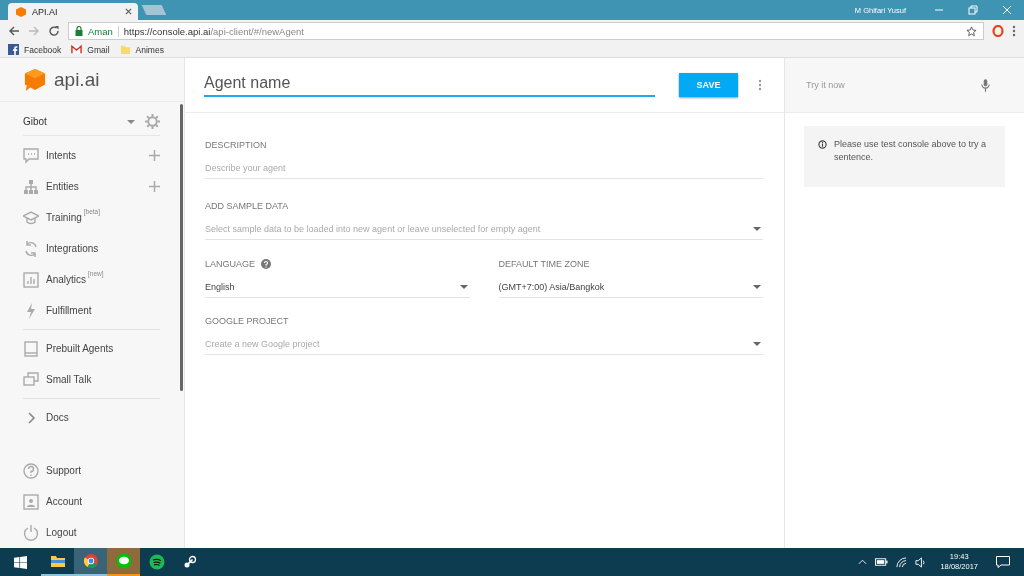  I want to click on microphone-icon, so click(985, 85).